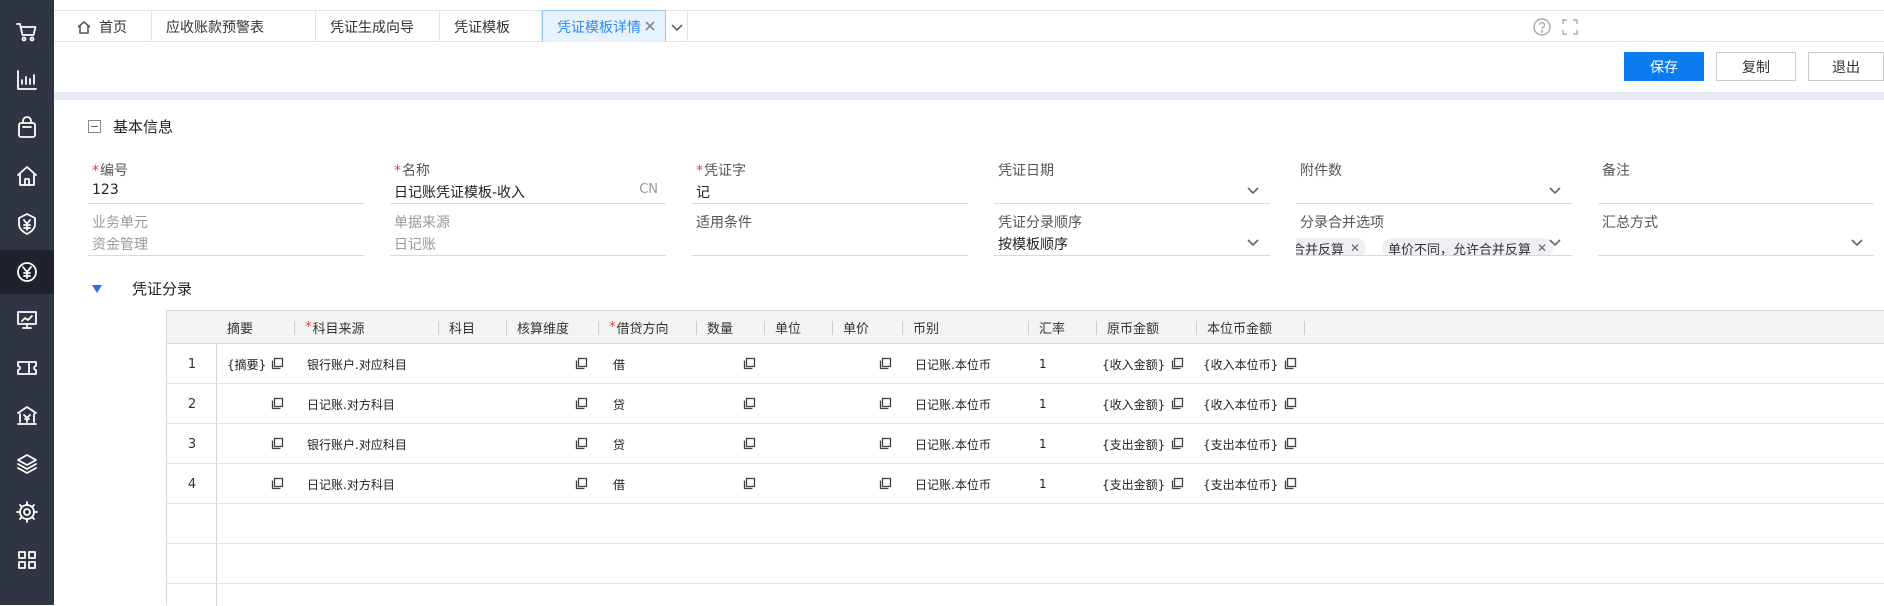 The image size is (1884, 606). I want to click on col-local-amount: 本位币金额, so click(1251, 327).